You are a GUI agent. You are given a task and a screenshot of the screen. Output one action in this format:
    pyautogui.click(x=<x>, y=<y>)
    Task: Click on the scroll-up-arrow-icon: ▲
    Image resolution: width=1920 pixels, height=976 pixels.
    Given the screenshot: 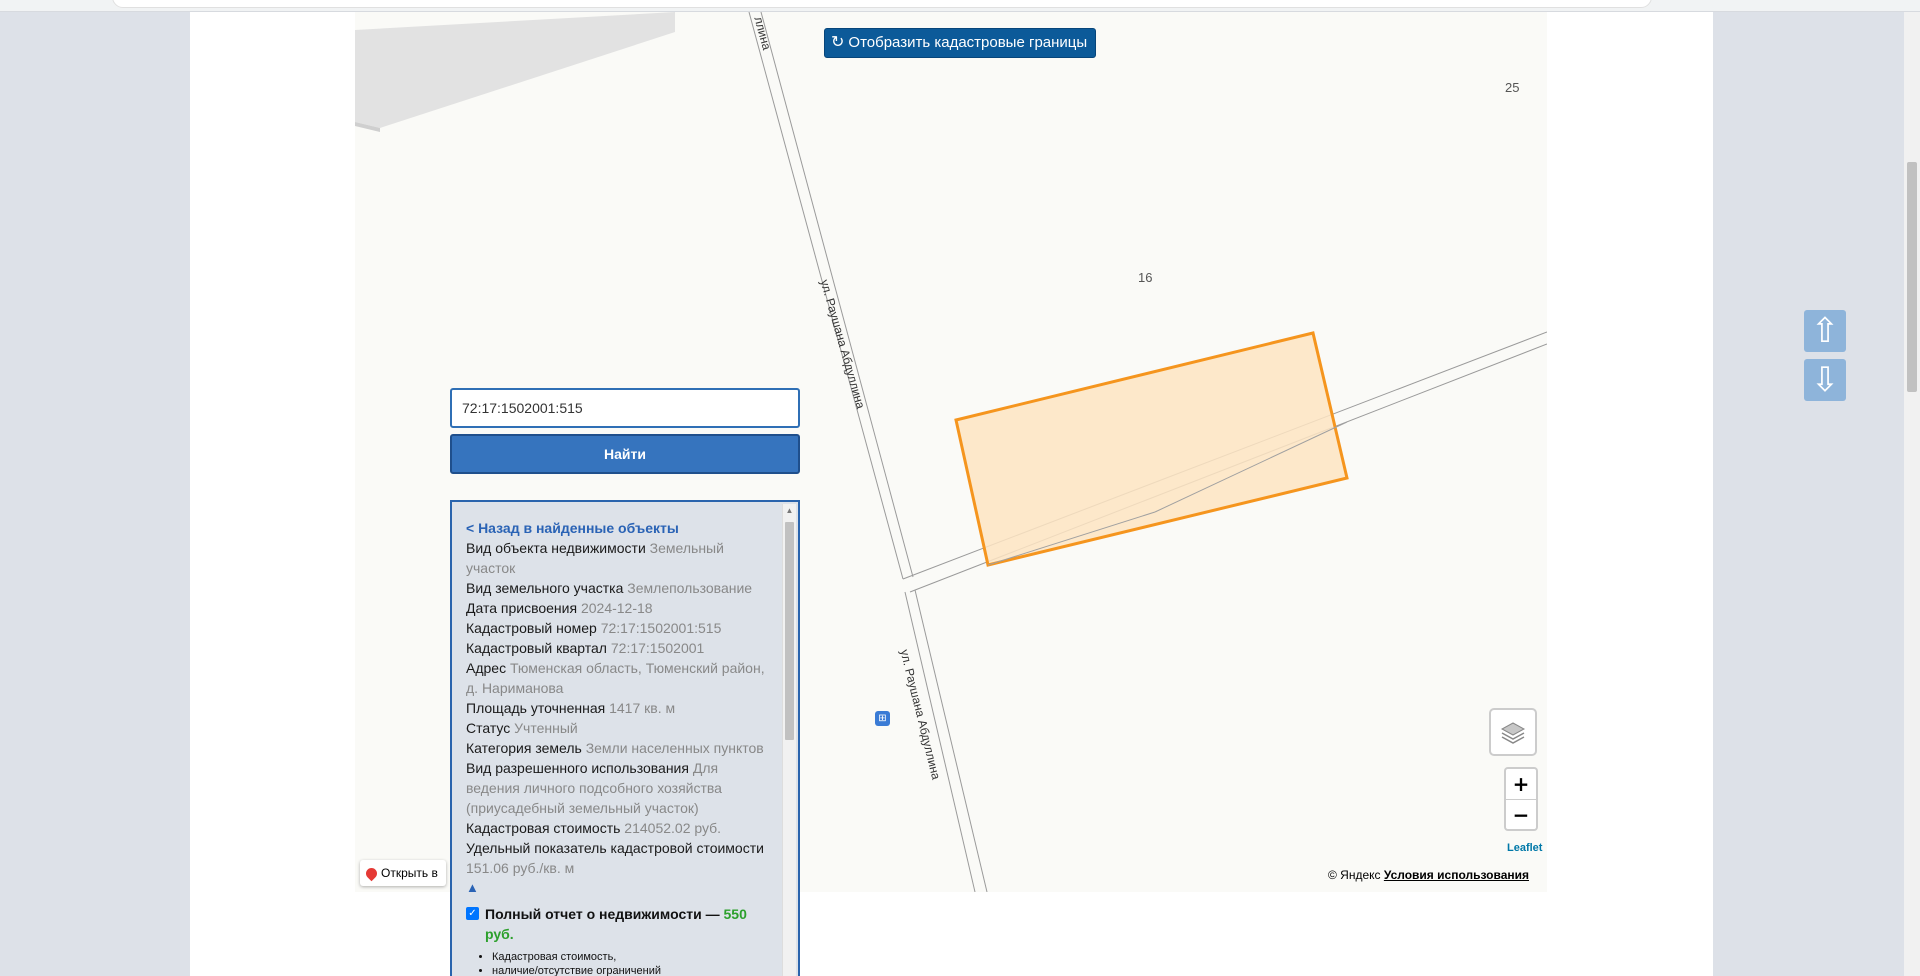 What is the action you would take?
    pyautogui.click(x=789, y=511)
    